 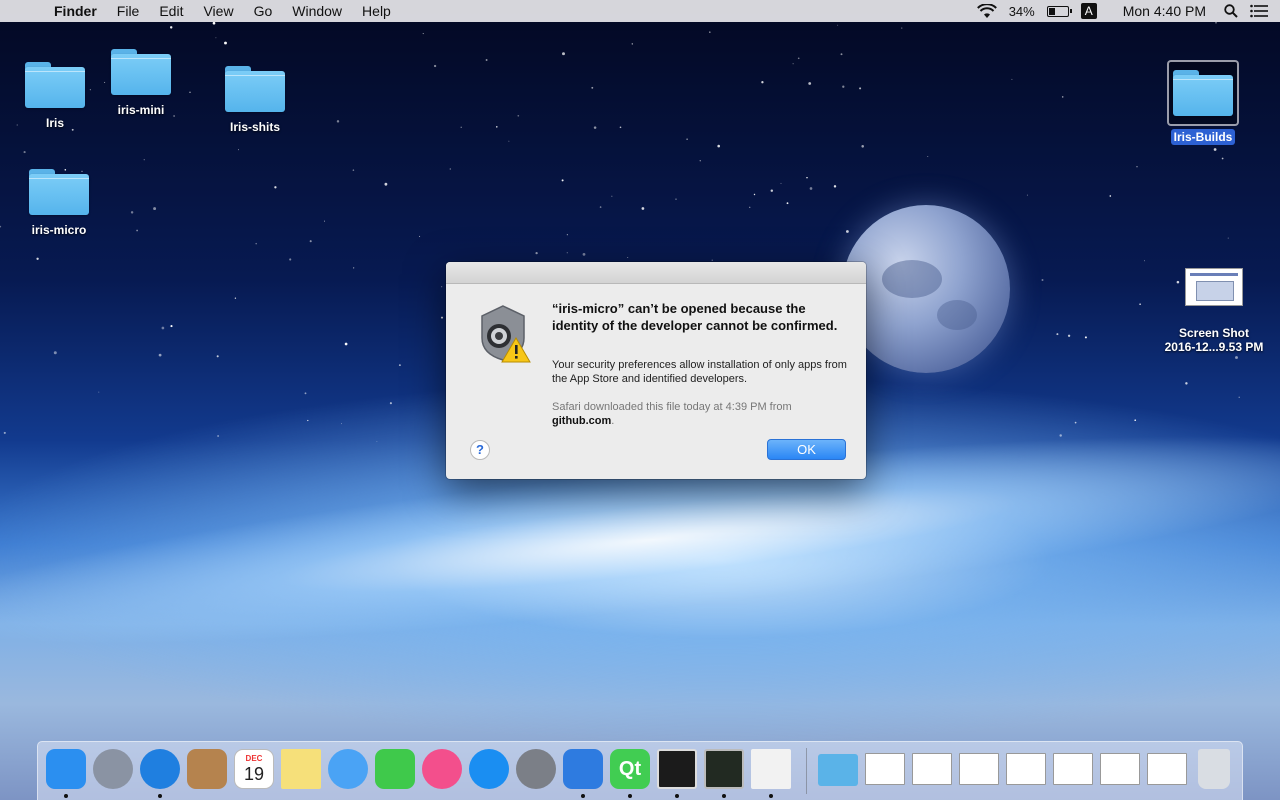 What do you see at coordinates (395, 769) in the screenshot?
I see `facetime-icon` at bounding box center [395, 769].